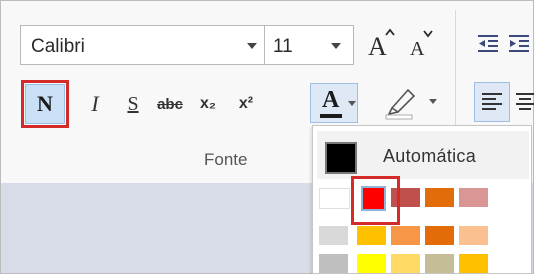  I want to click on automatic-color-swatch, so click(341, 158).